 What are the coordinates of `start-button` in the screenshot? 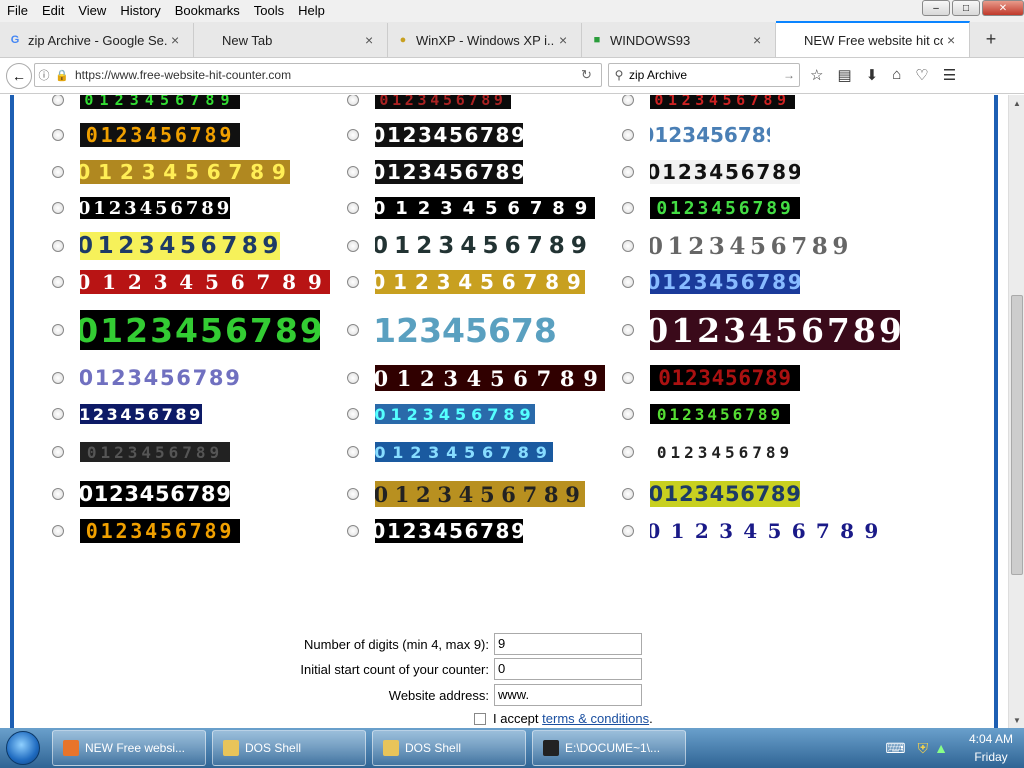 It's located at (23, 748).